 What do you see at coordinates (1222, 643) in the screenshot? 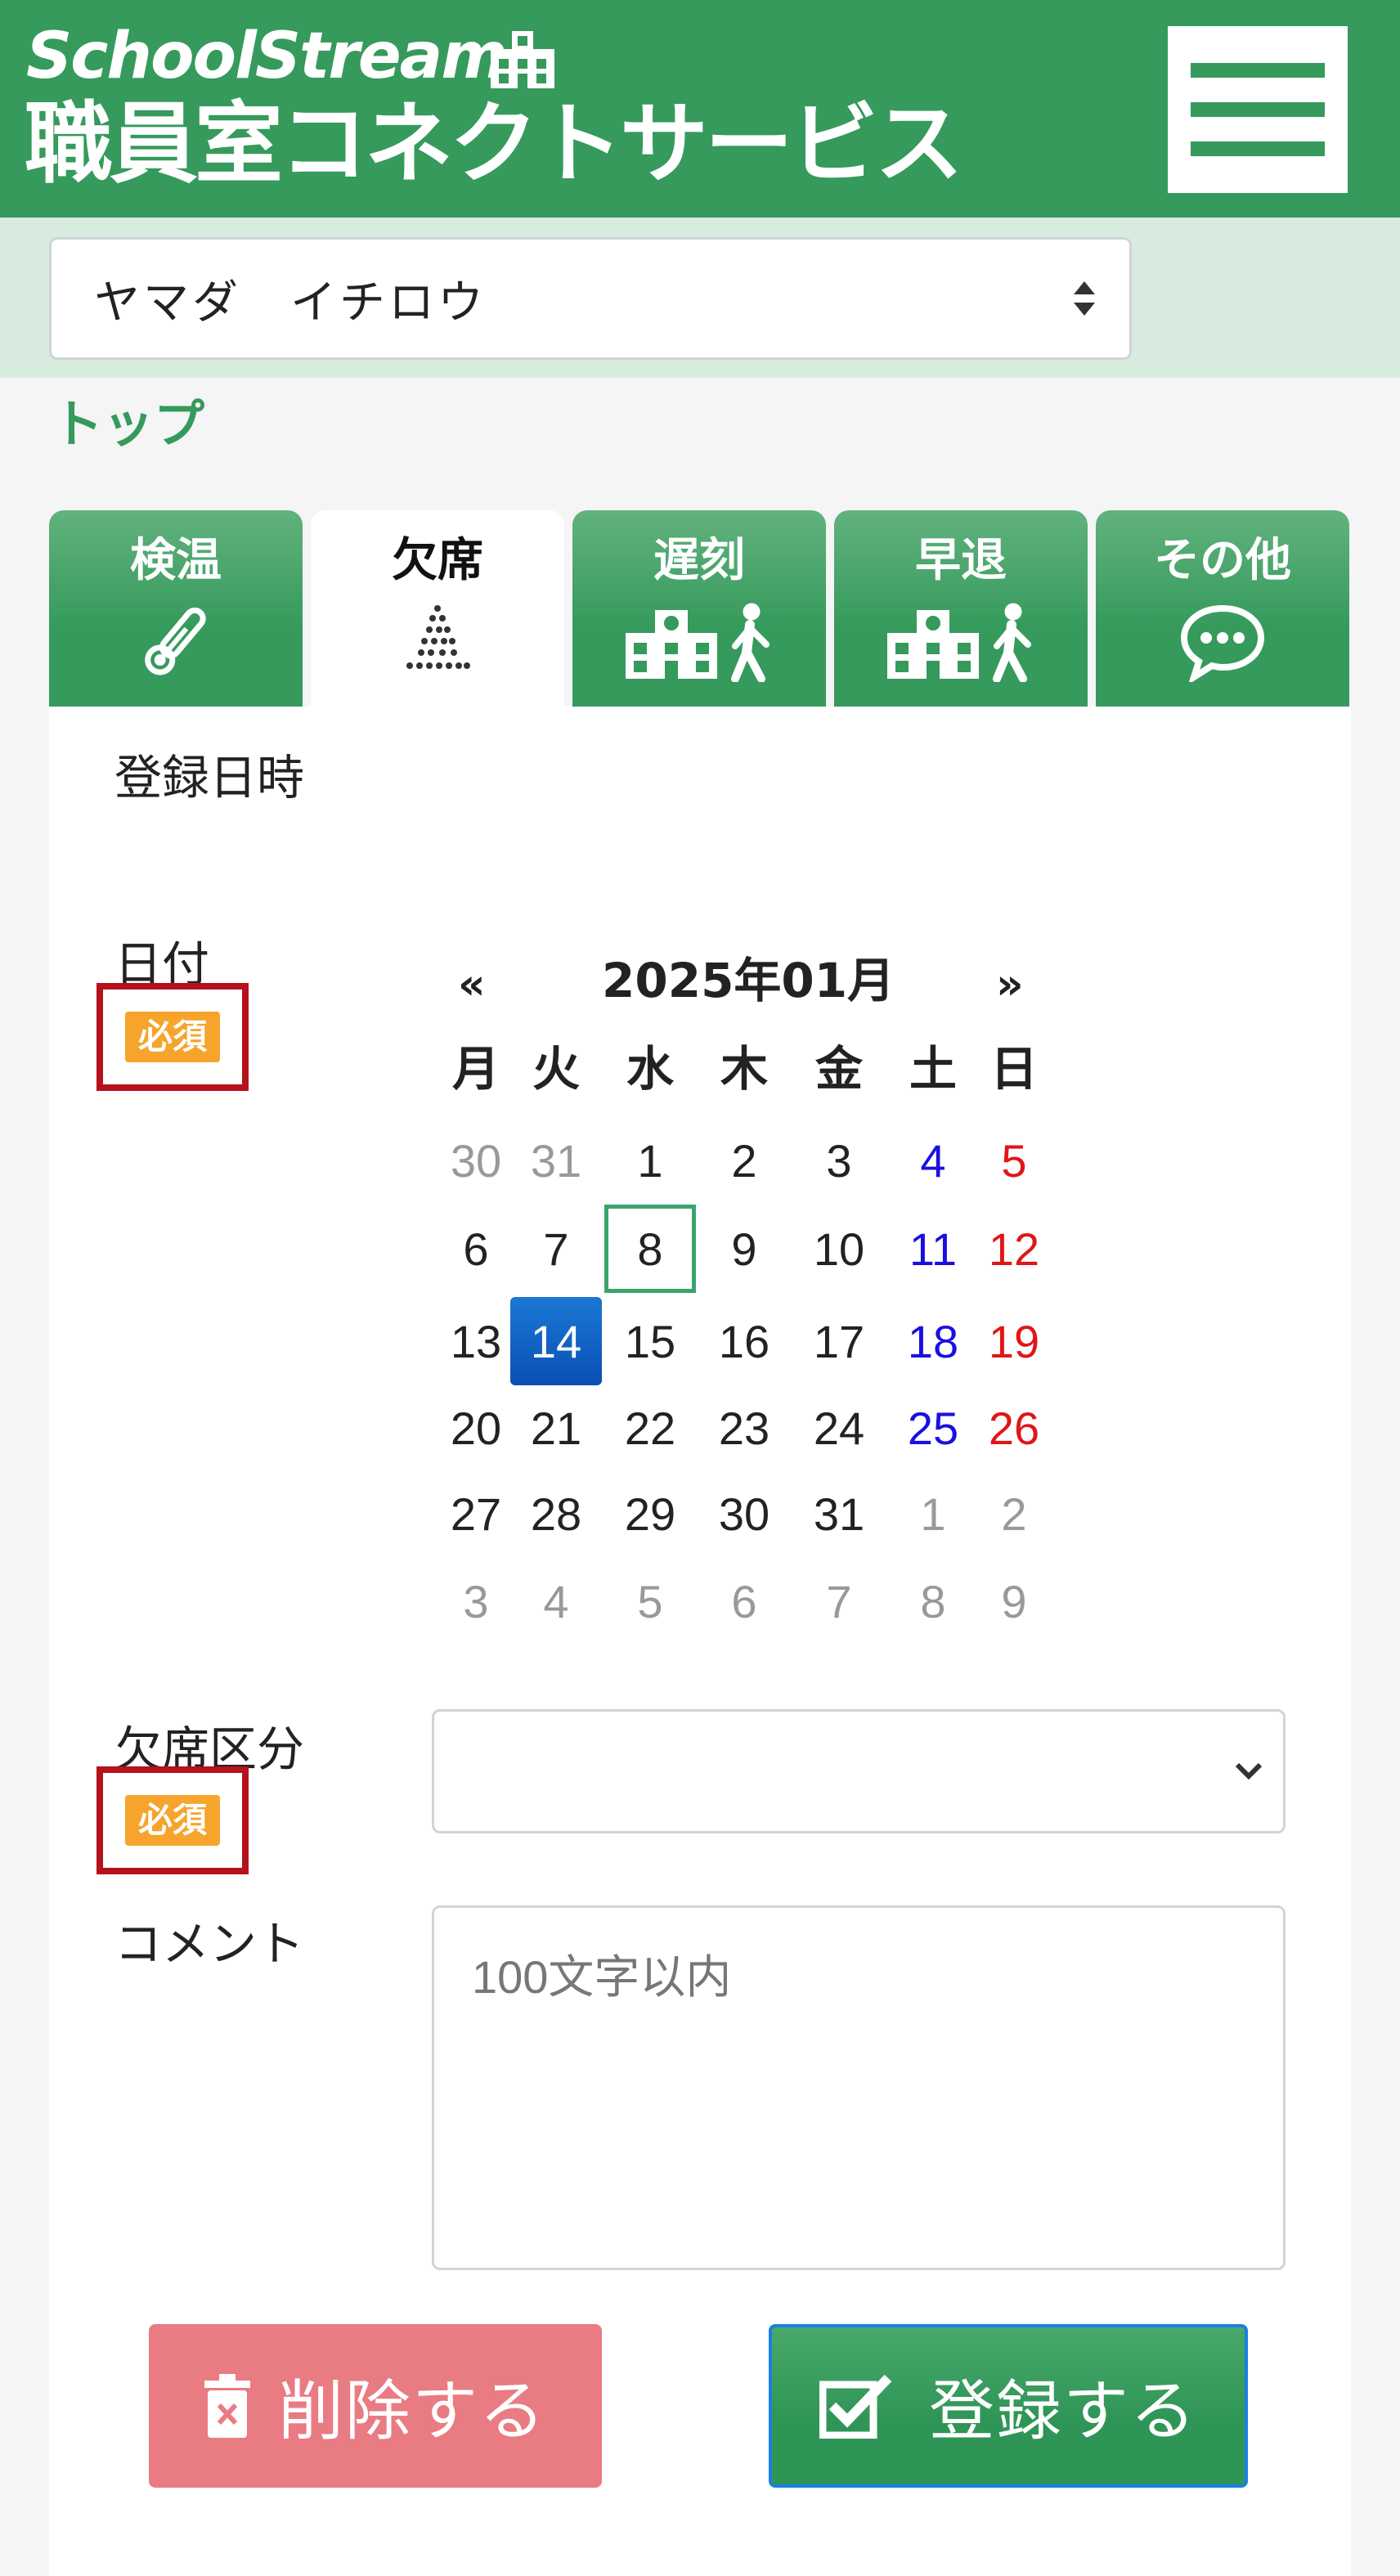
I see `speech-bubble-icon` at bounding box center [1222, 643].